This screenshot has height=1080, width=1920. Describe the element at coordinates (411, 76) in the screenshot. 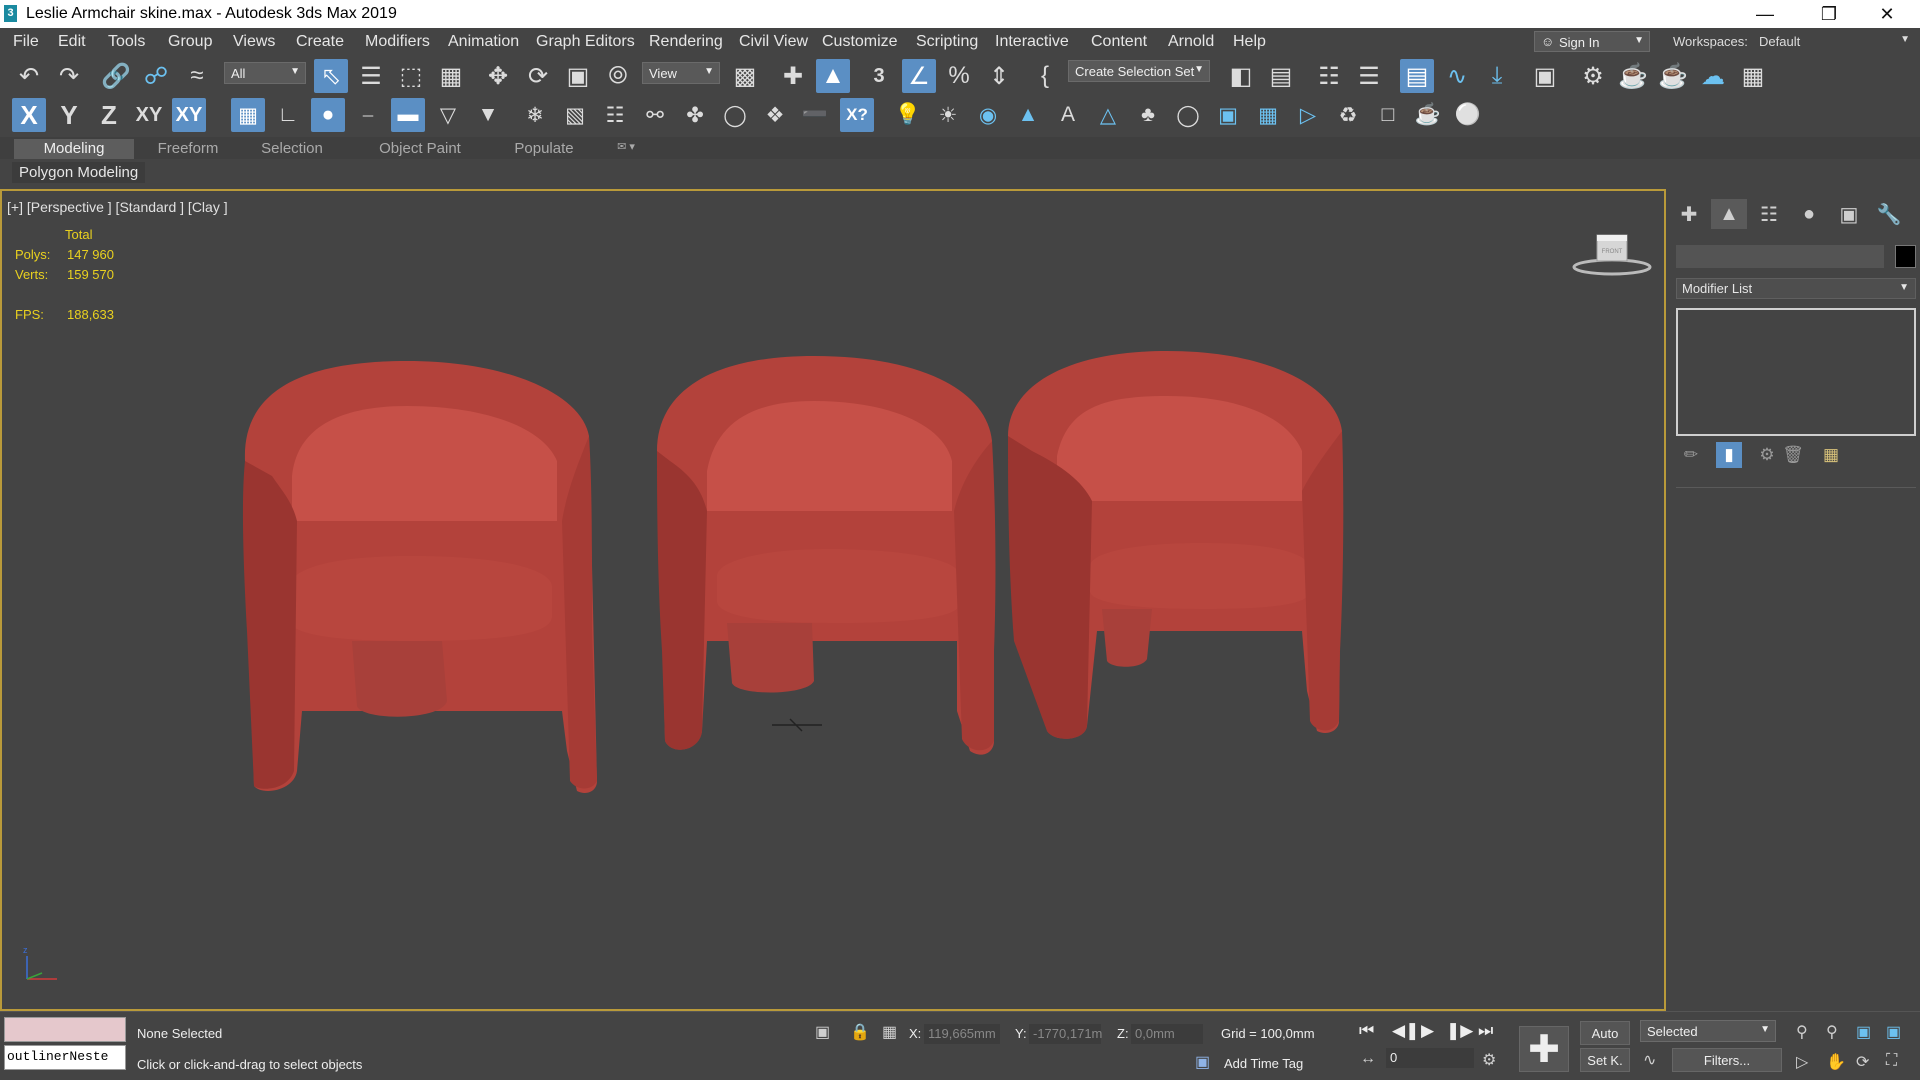

I see `rectangular-selection-icon: ⬚` at that location.